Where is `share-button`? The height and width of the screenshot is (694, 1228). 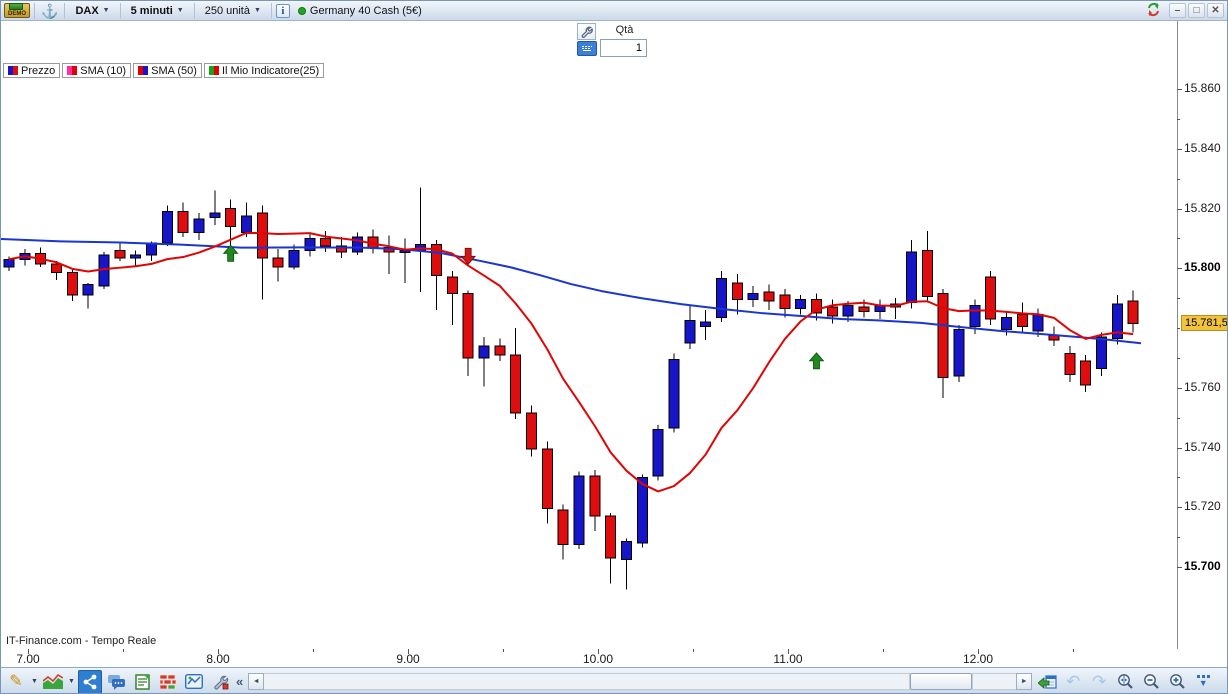 share-button is located at coordinates (90, 681).